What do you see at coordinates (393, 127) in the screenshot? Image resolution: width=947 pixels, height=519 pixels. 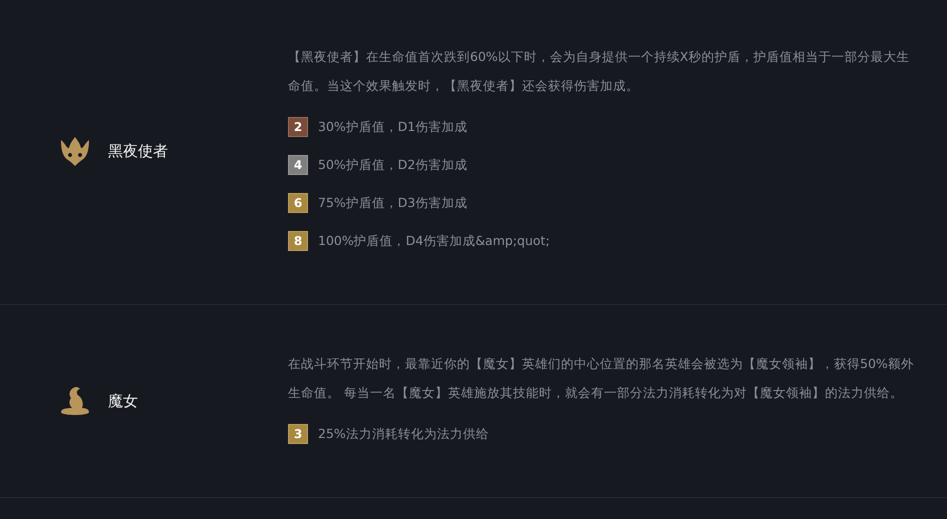 I see `tier-effect: 30%护盾值，D1伤害加成` at bounding box center [393, 127].